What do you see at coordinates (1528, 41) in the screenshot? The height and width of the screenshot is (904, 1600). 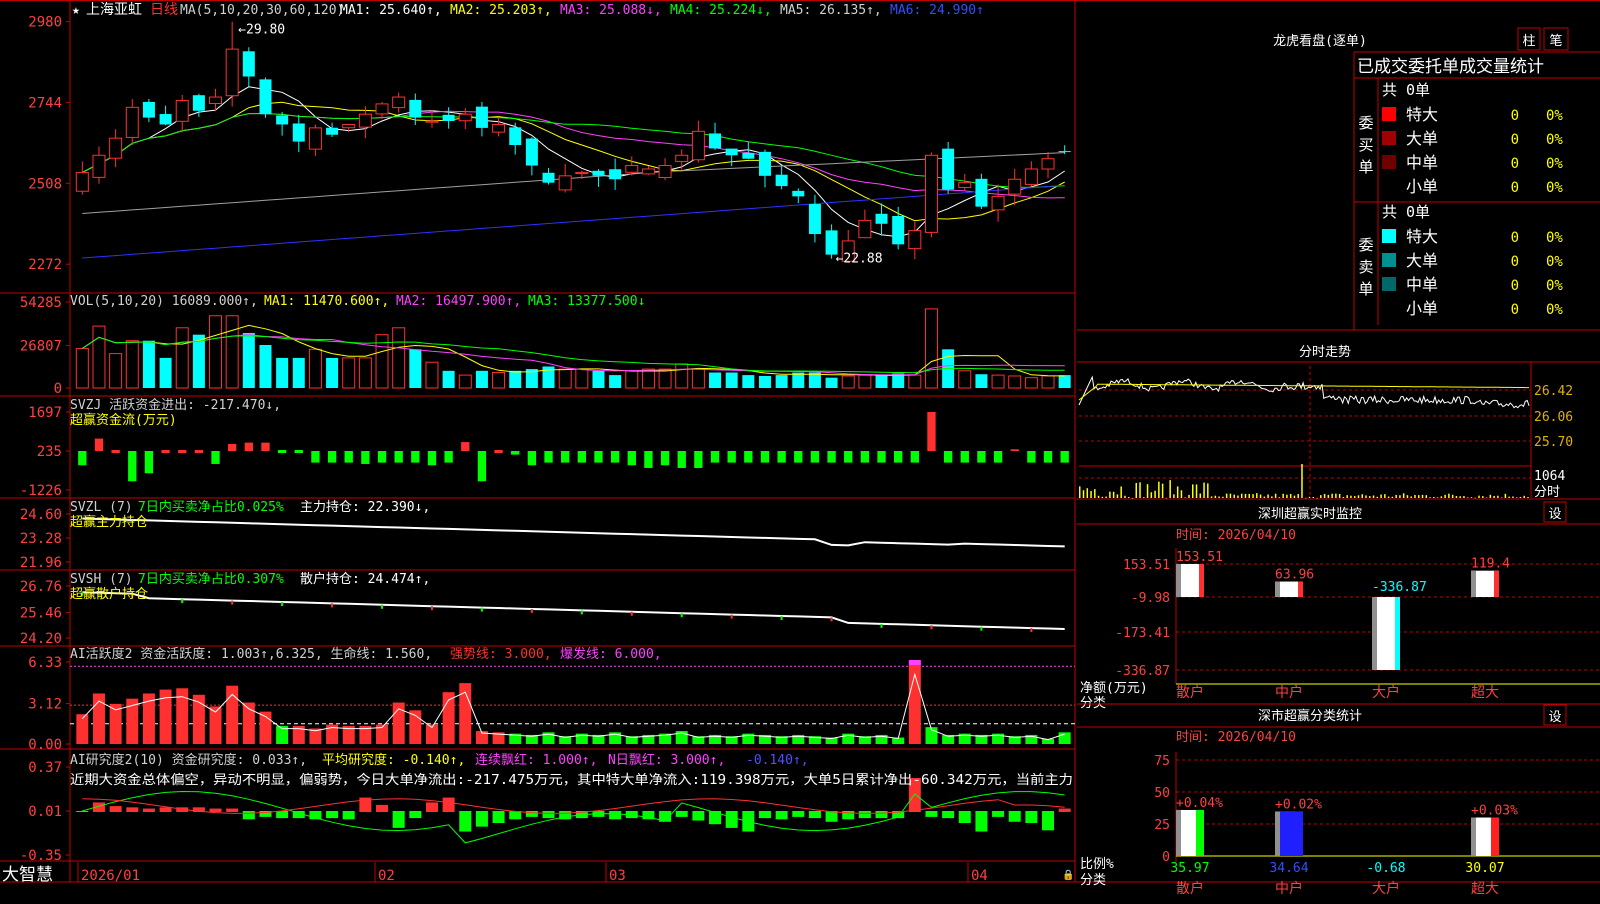 I see `bar-mode-label: 柱` at bounding box center [1528, 41].